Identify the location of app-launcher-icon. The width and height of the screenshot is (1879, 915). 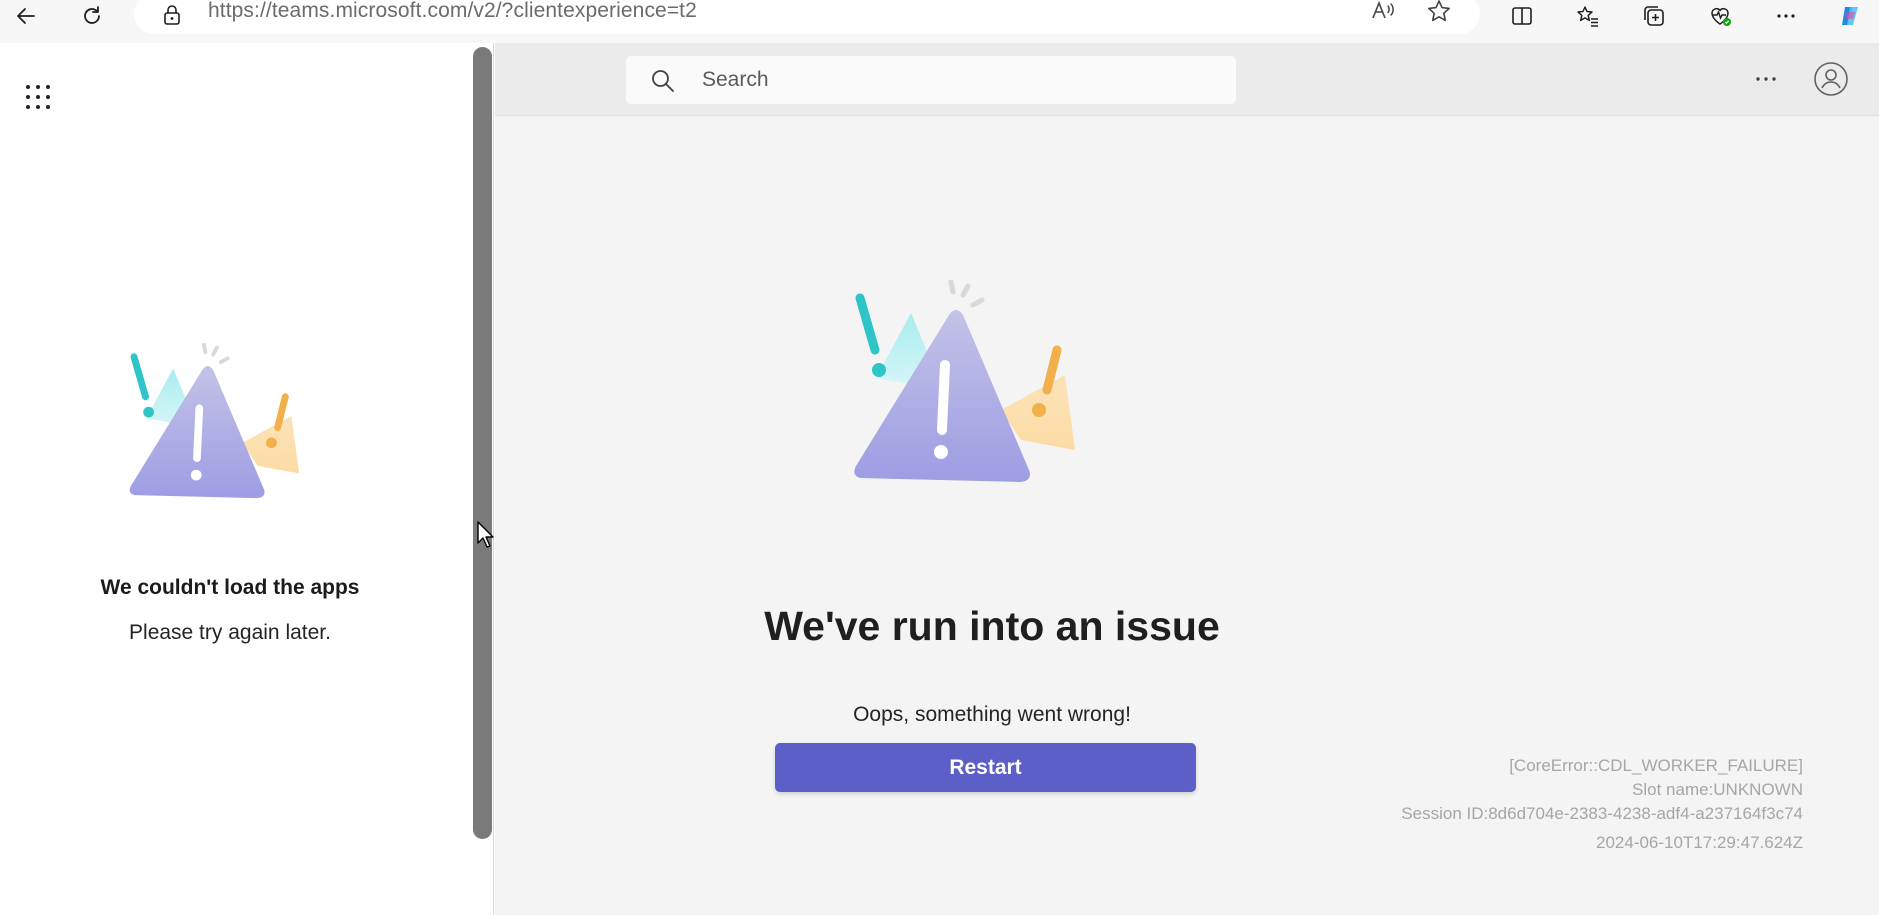
(38, 97).